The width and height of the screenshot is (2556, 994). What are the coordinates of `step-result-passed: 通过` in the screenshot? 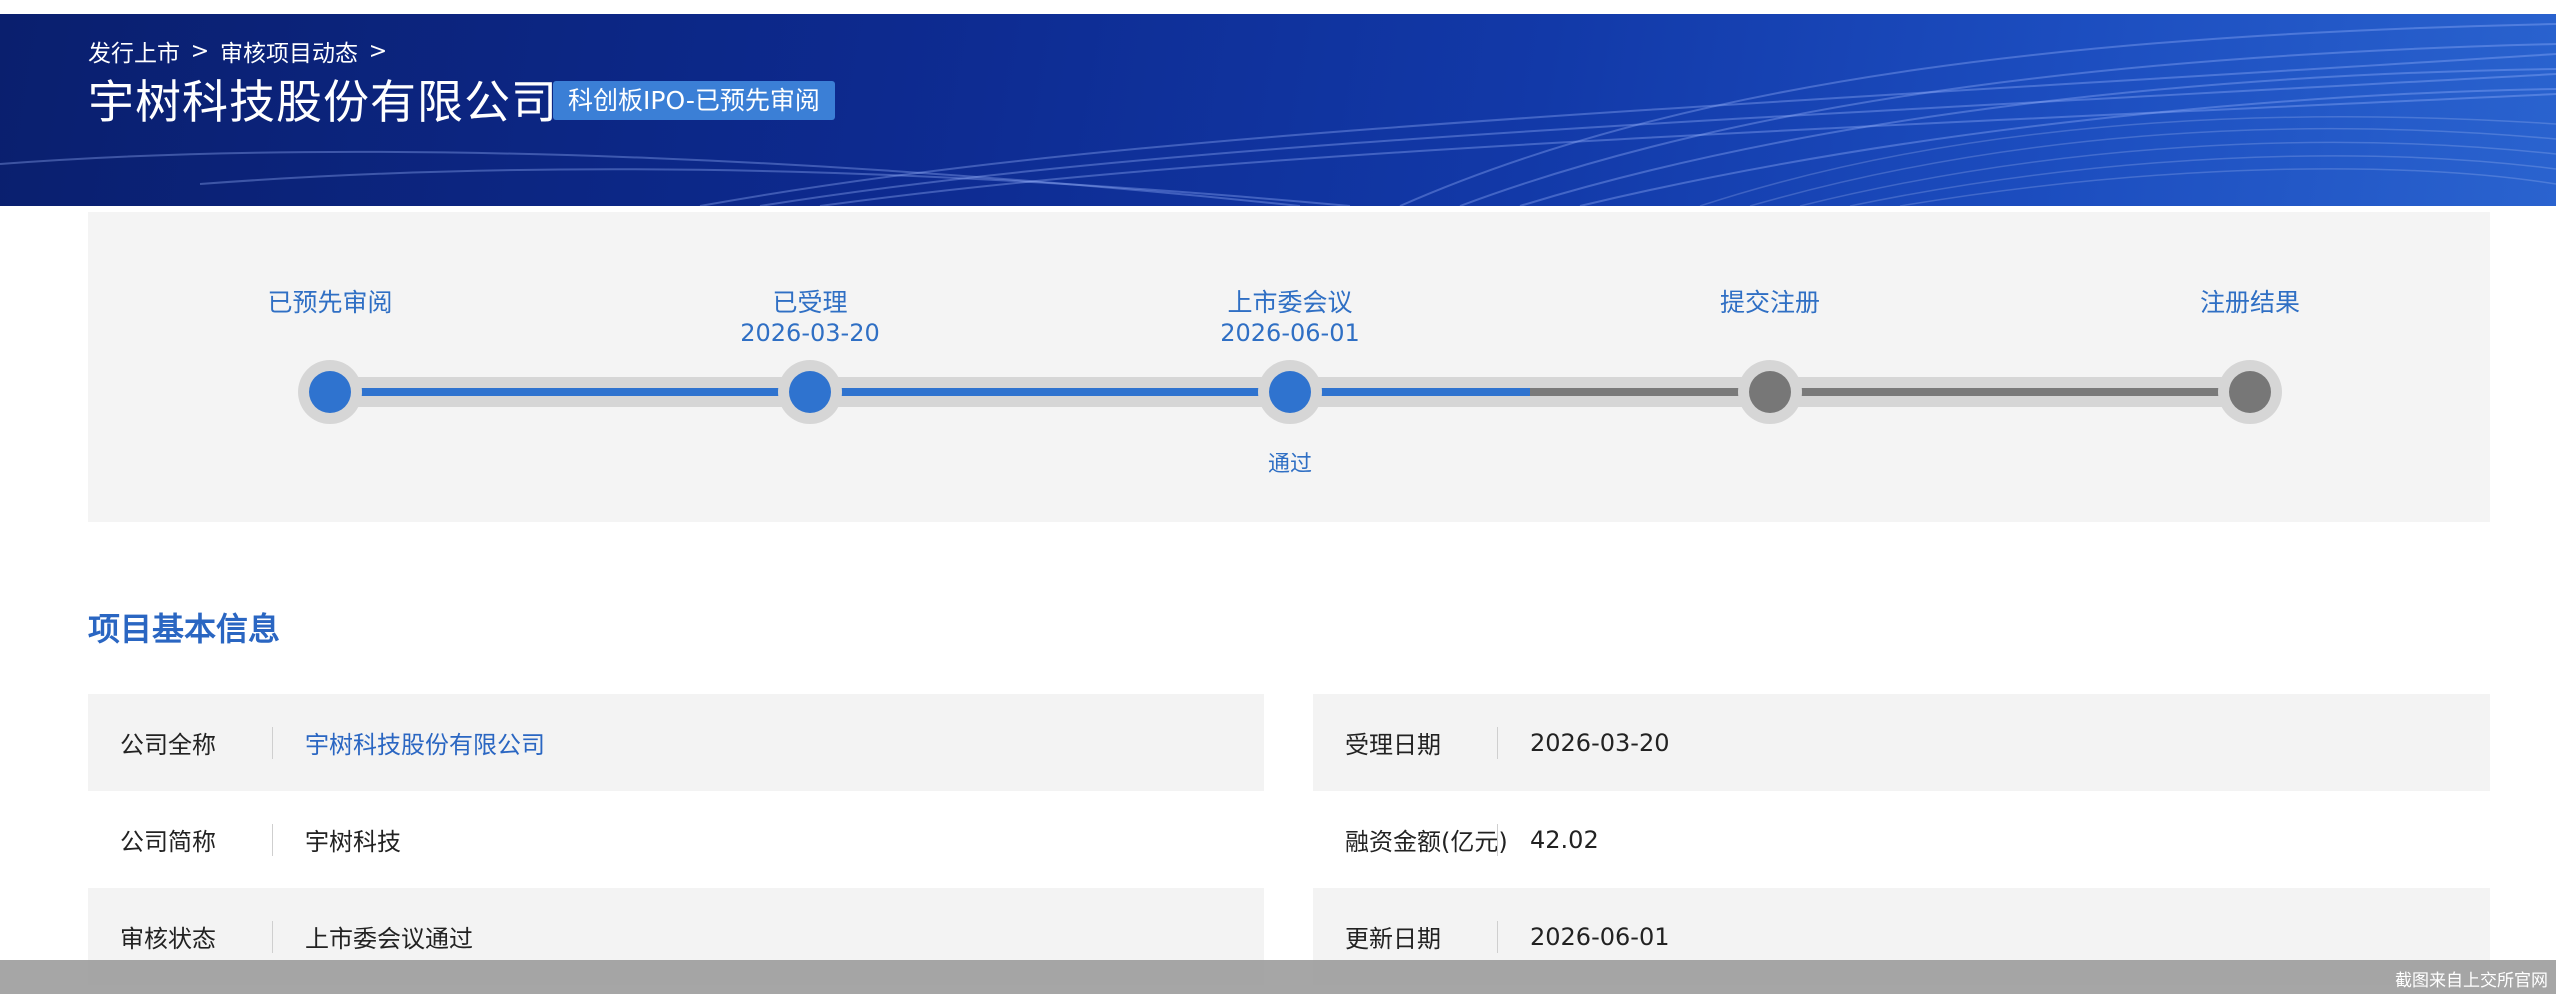 It's located at (1289, 464).